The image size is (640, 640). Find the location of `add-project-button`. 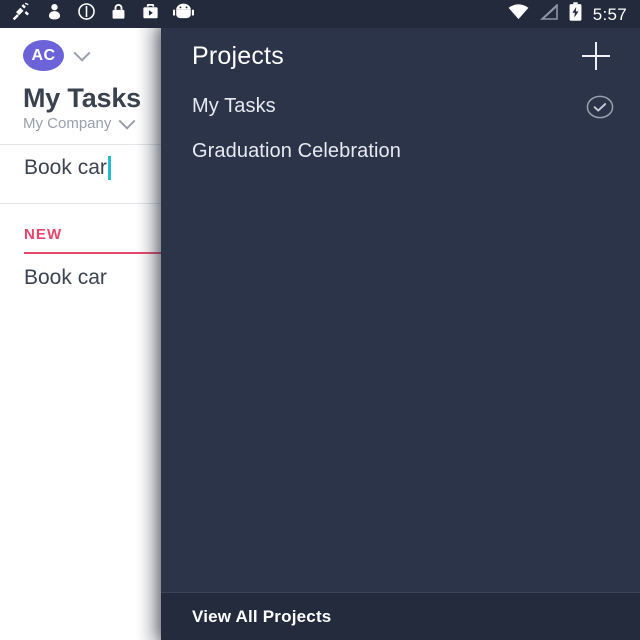

add-project-button is located at coordinates (596, 56).